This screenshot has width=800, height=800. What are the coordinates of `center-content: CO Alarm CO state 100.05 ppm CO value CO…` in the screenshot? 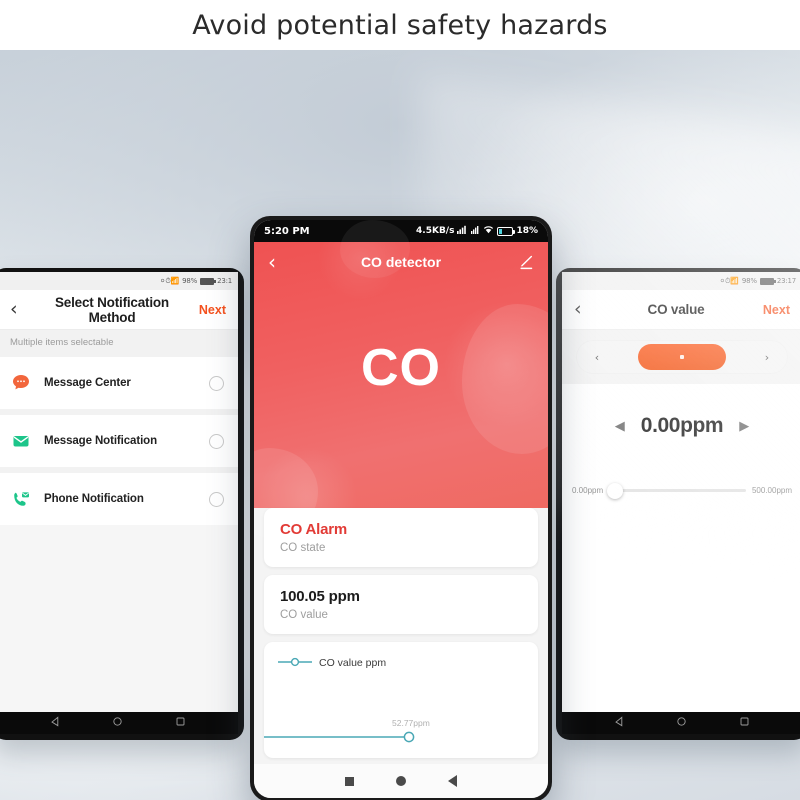 It's located at (401, 633).